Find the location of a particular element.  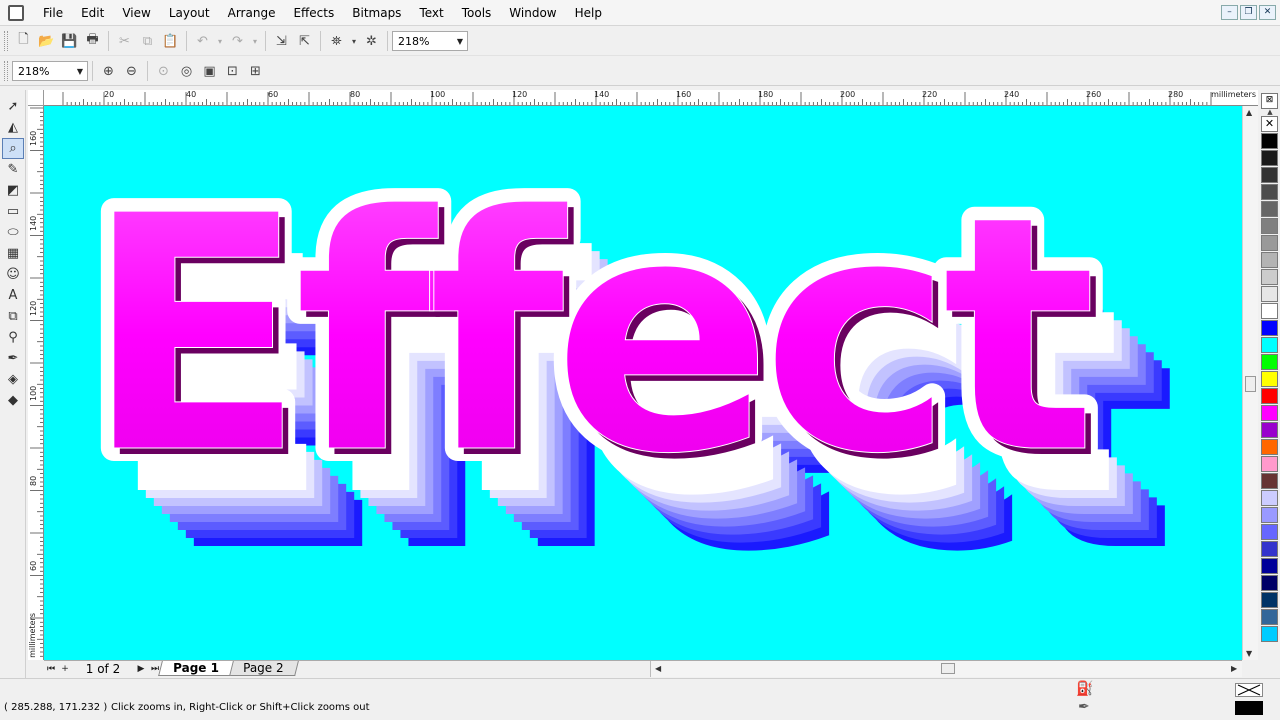

copy-icon: ⧉ is located at coordinates (147, 41).